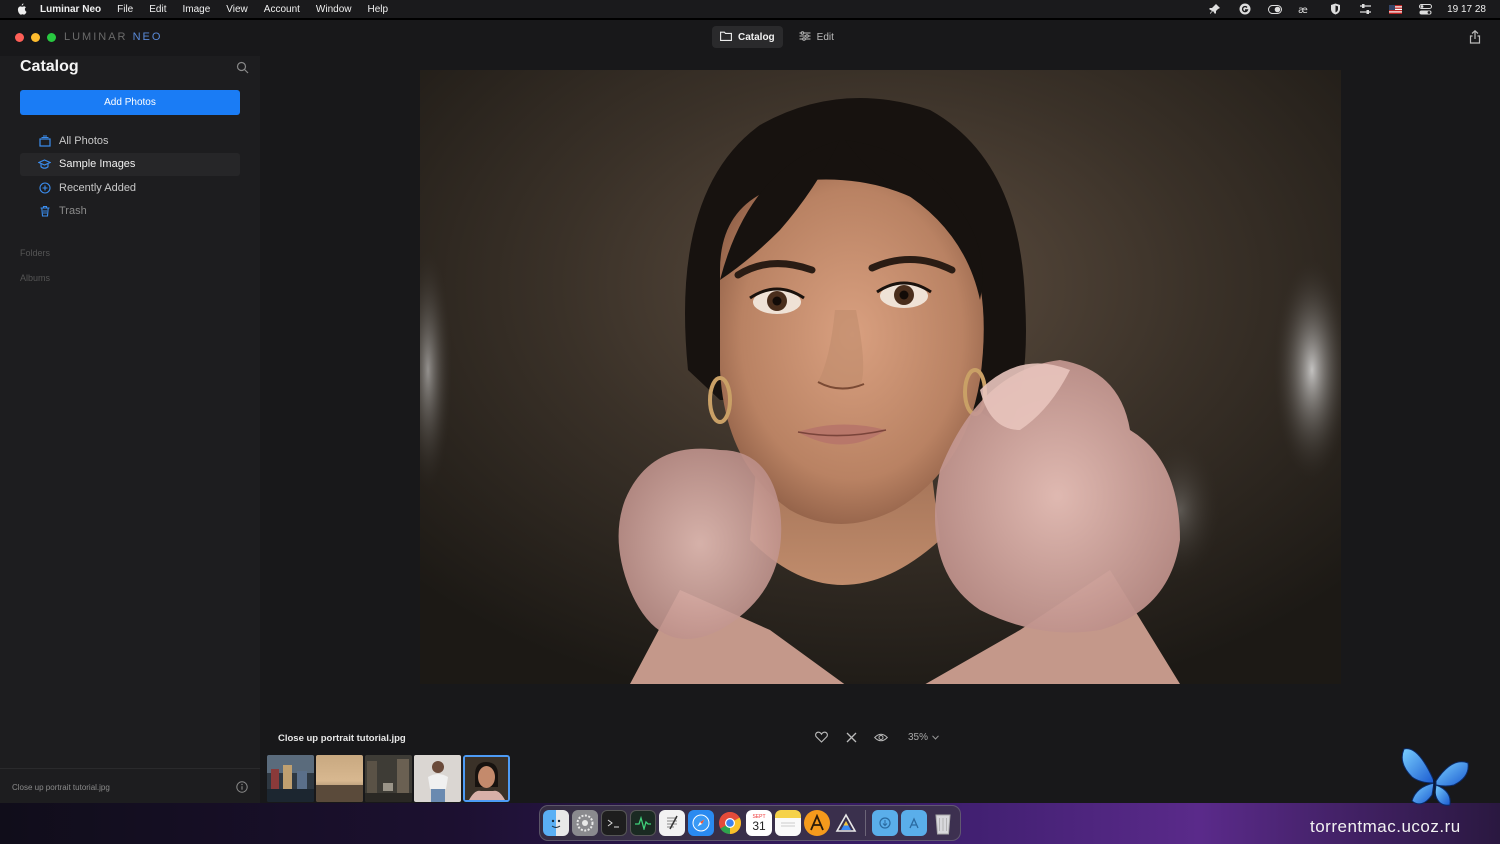 This screenshot has height=844, width=1500. What do you see at coordinates (51, 37) in the screenshot?
I see `zoom-window-button` at bounding box center [51, 37].